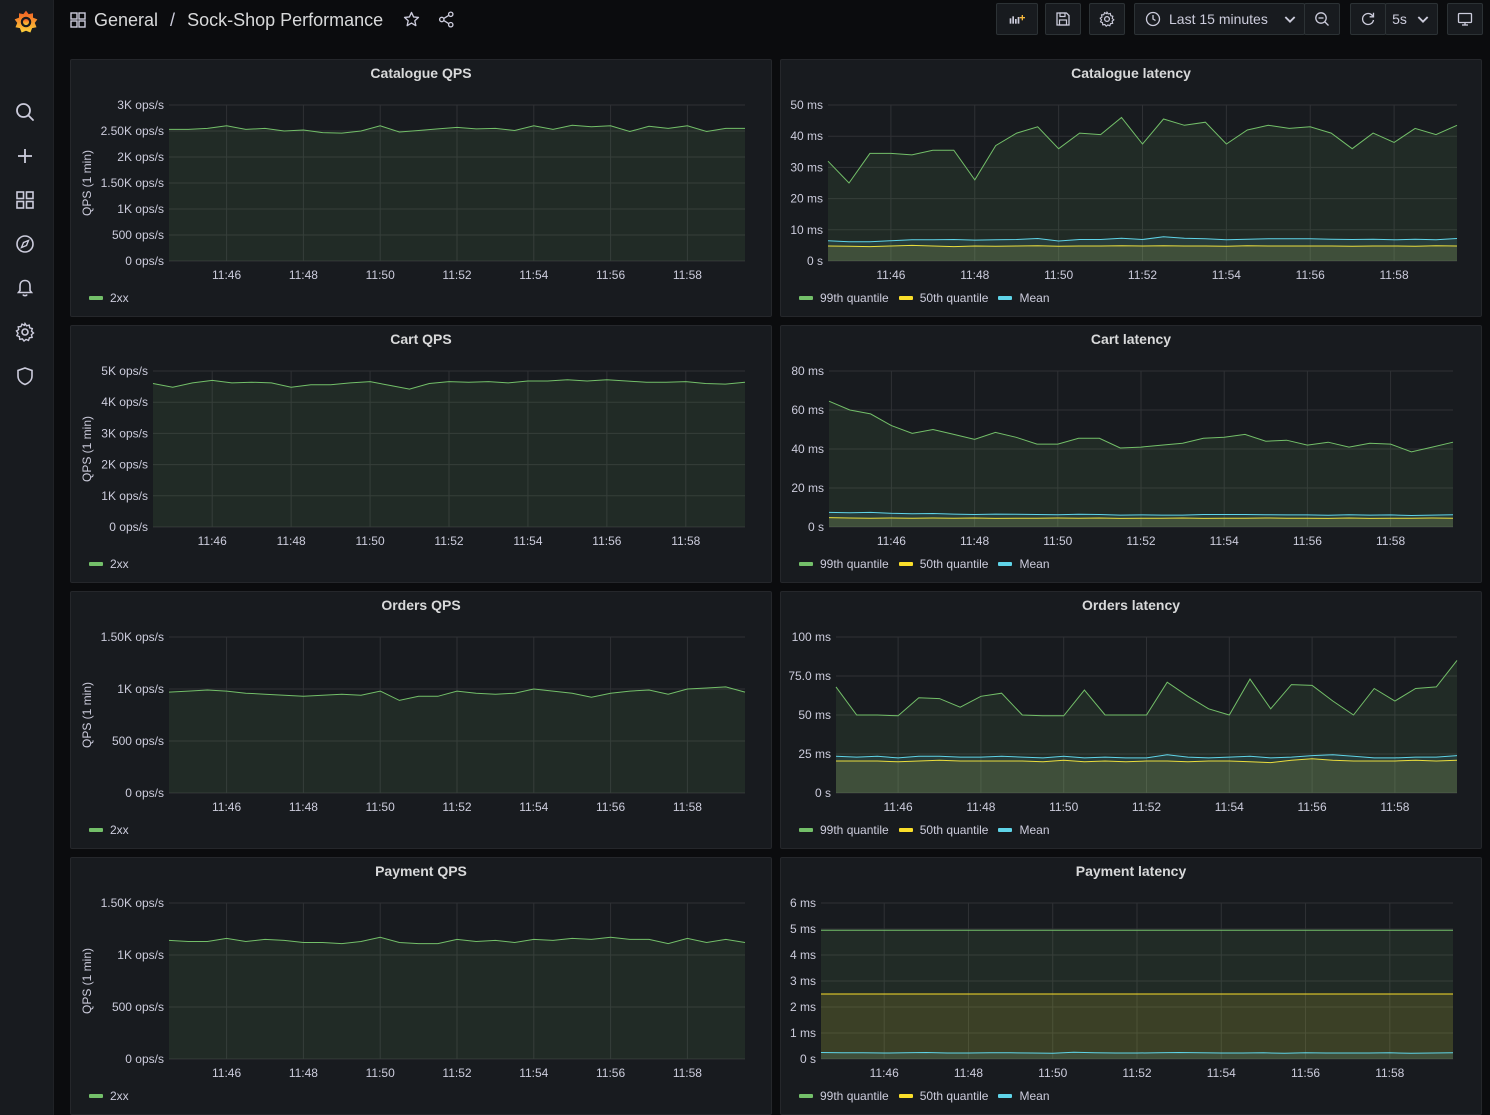 The image size is (1490, 1115). What do you see at coordinates (25, 112) in the screenshot?
I see `search-icon` at bounding box center [25, 112].